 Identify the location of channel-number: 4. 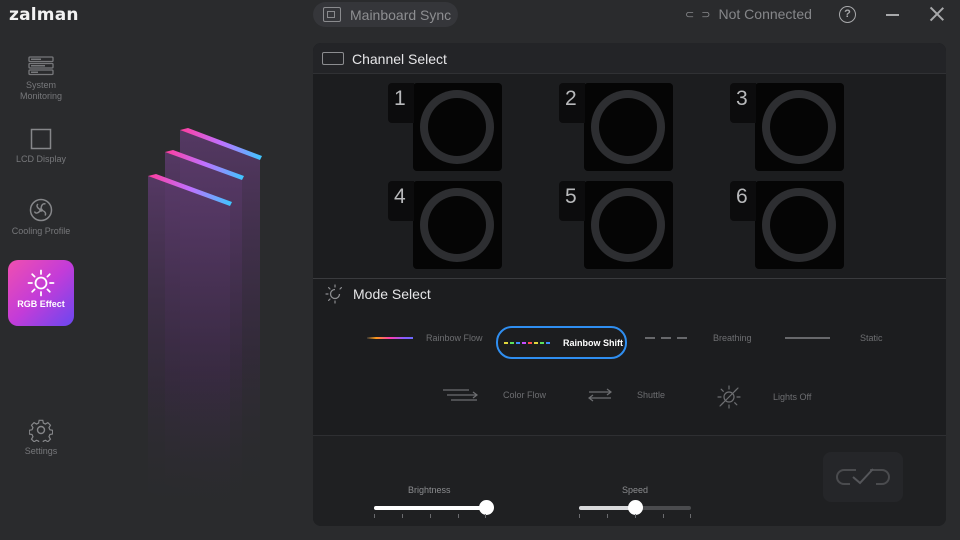
(401, 201).